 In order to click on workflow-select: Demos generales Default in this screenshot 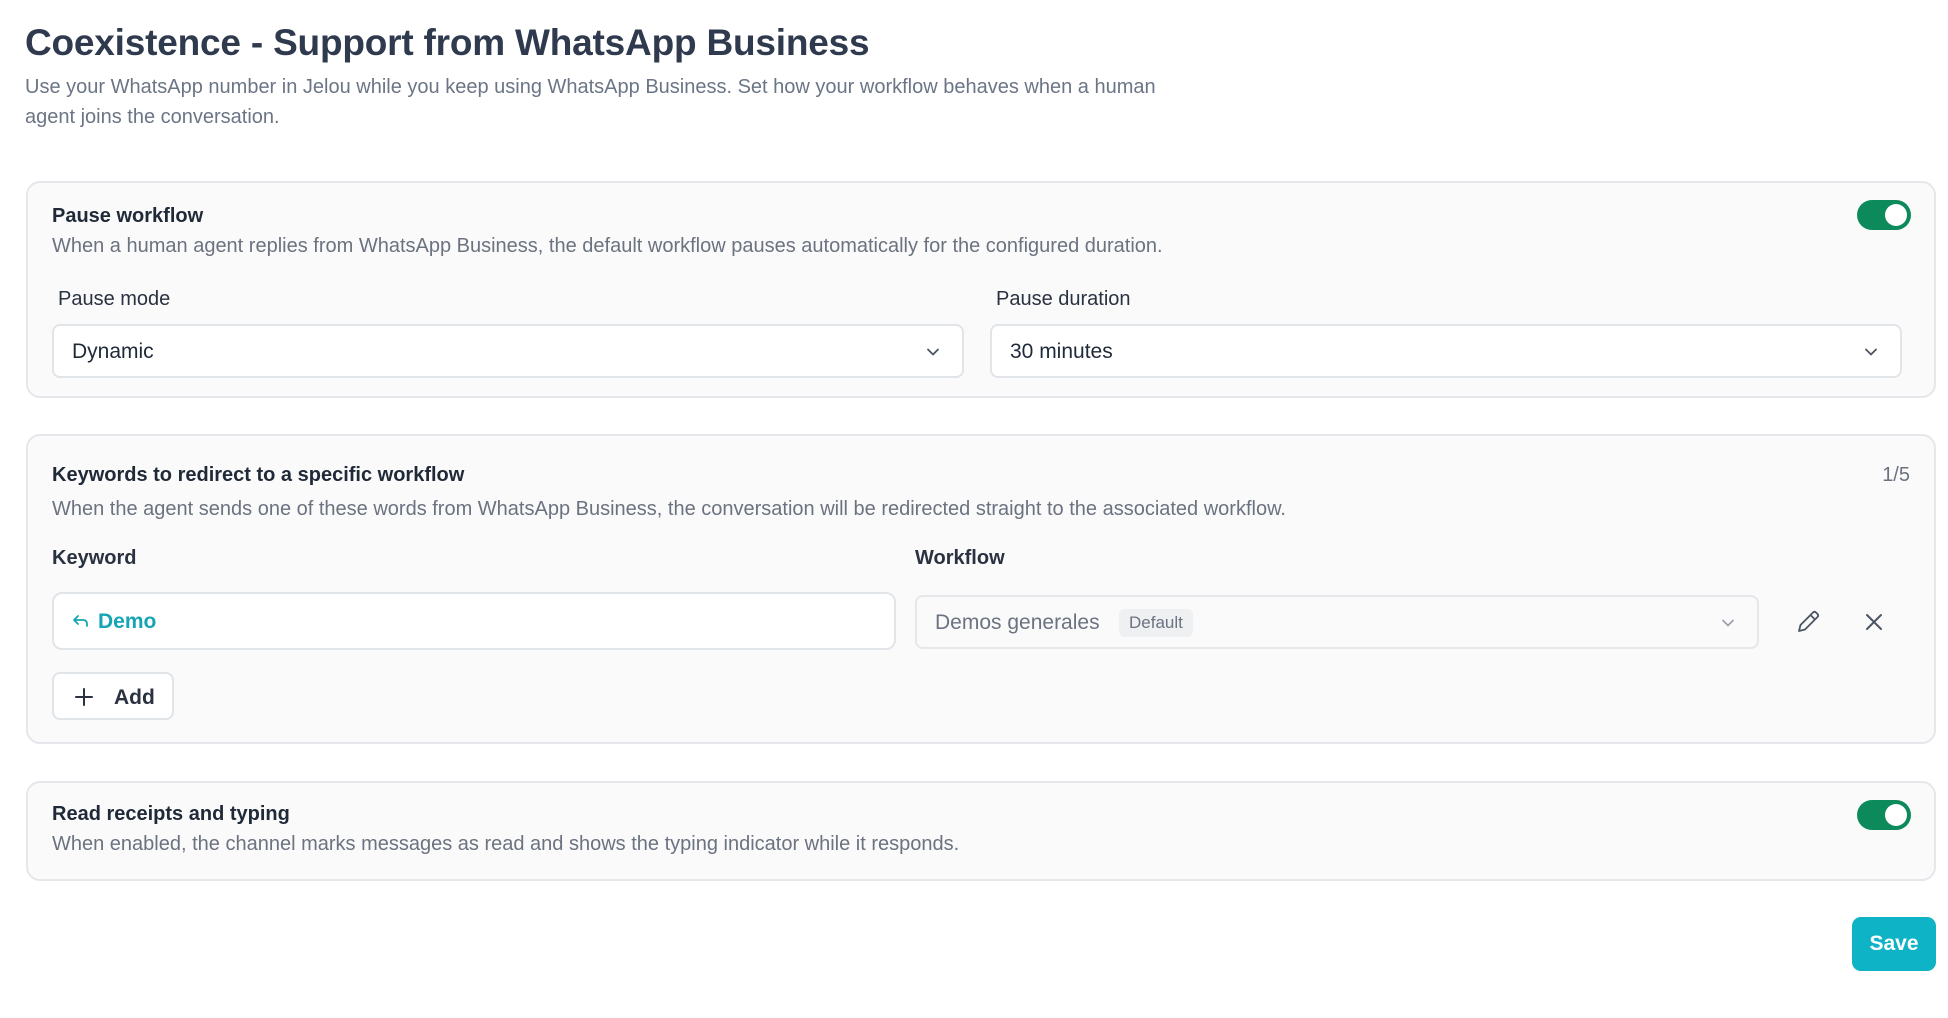, I will do `click(1337, 622)`.